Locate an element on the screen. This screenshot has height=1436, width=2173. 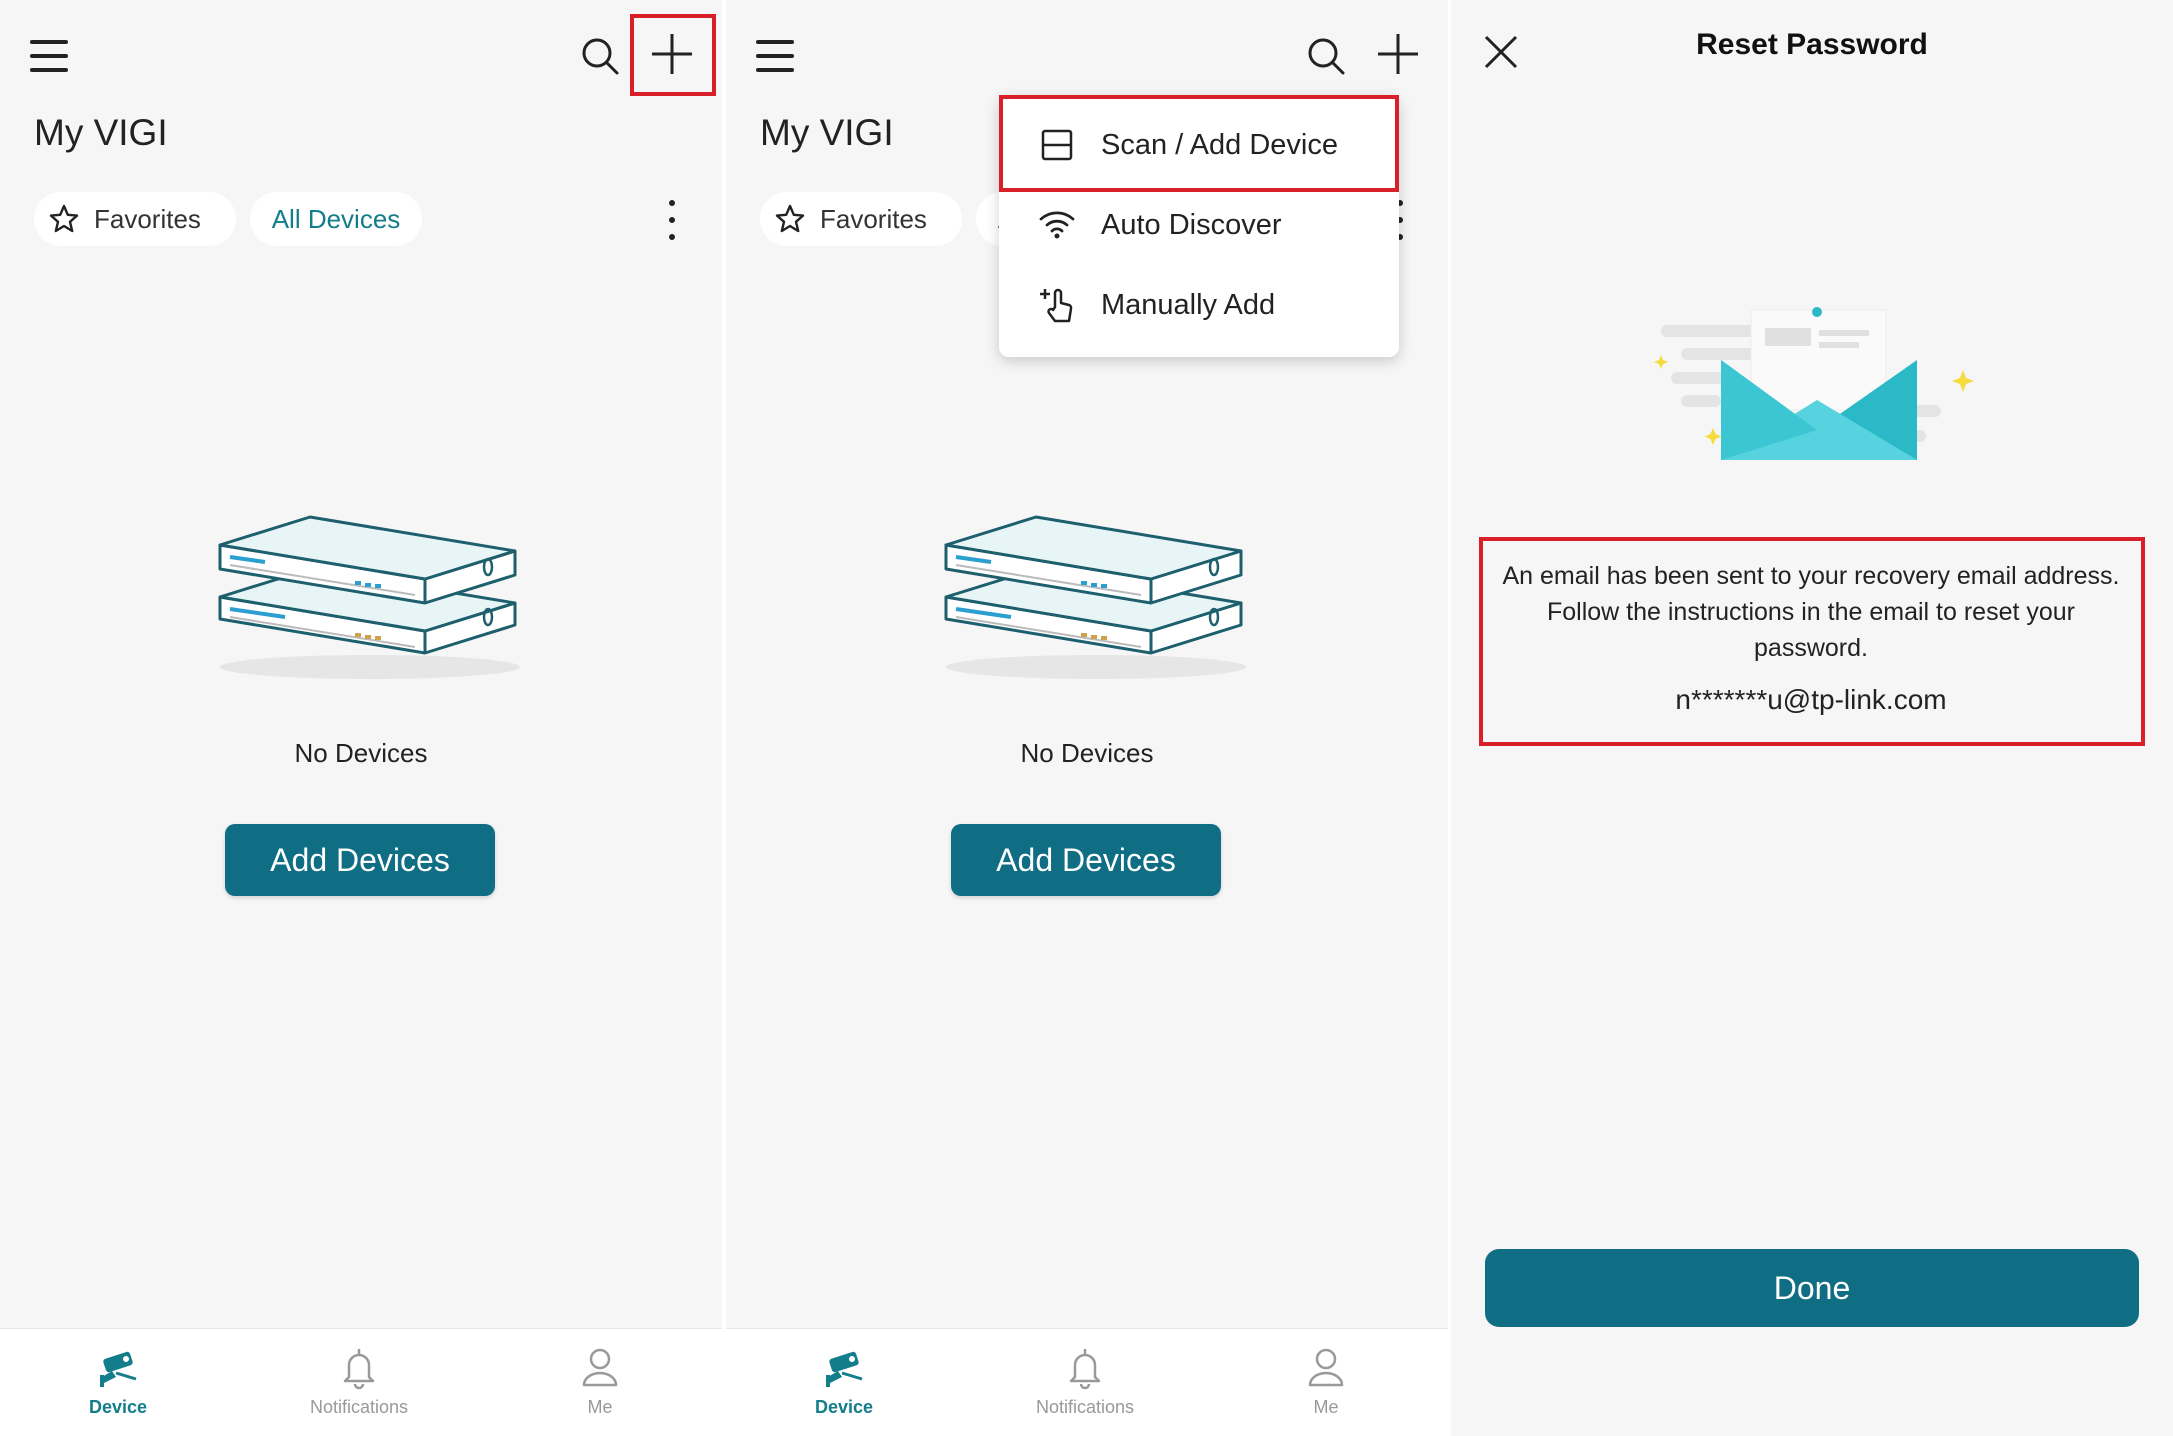
wifi-icon is located at coordinates (1057, 225).